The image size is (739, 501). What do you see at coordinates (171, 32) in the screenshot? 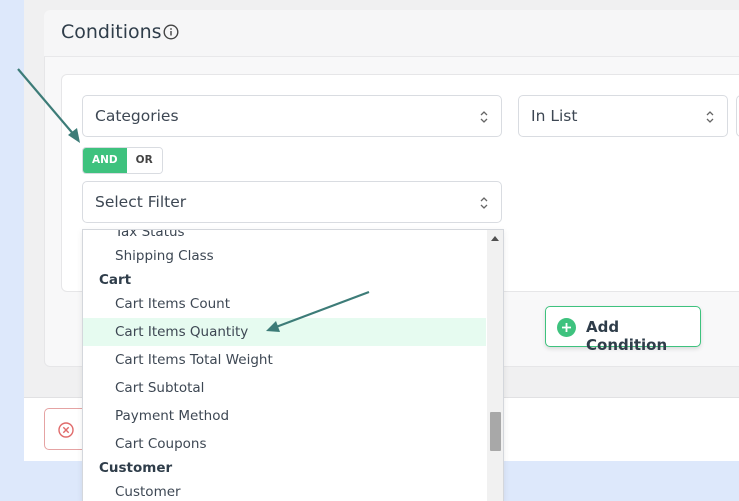
I see `info-icon` at bounding box center [171, 32].